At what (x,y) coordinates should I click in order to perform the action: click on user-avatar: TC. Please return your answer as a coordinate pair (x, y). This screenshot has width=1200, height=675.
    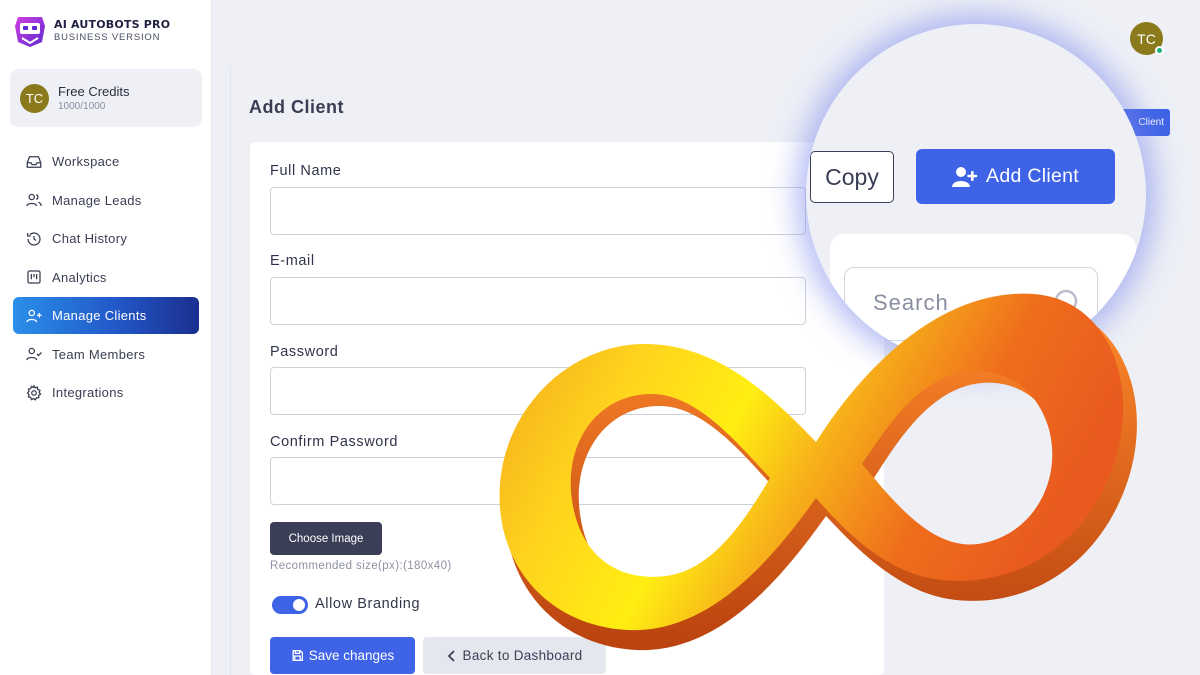
    Looking at the image, I should click on (1147, 38).